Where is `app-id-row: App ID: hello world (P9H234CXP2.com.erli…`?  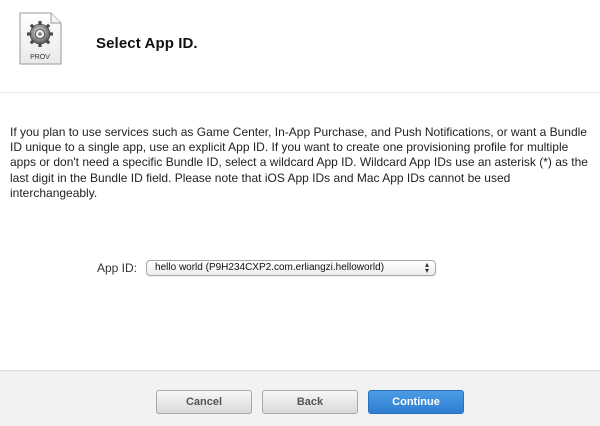 app-id-row: App ID: hello world (P9H234CXP2.com.erli… is located at coordinates (267, 268).